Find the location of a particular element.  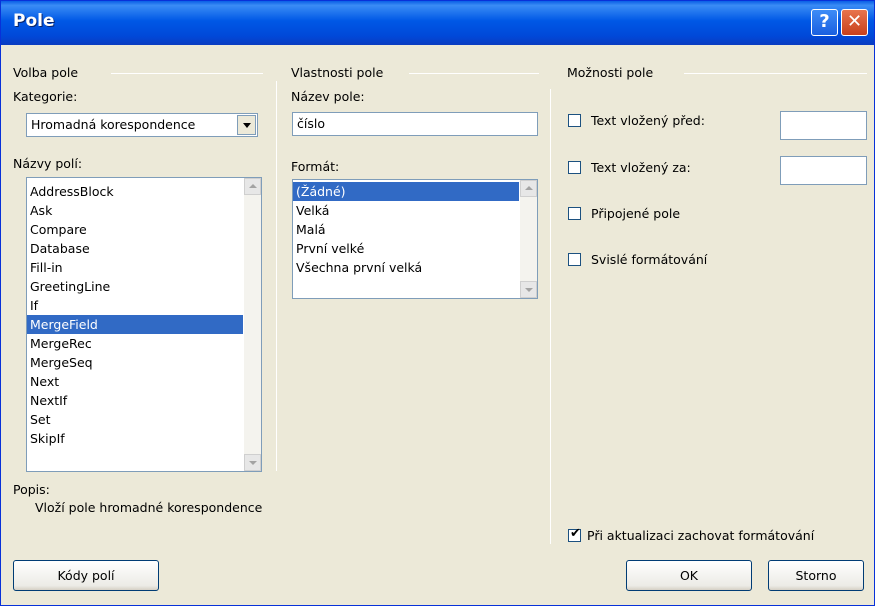

preserve-format-checkbox: ✔ is located at coordinates (574, 534).